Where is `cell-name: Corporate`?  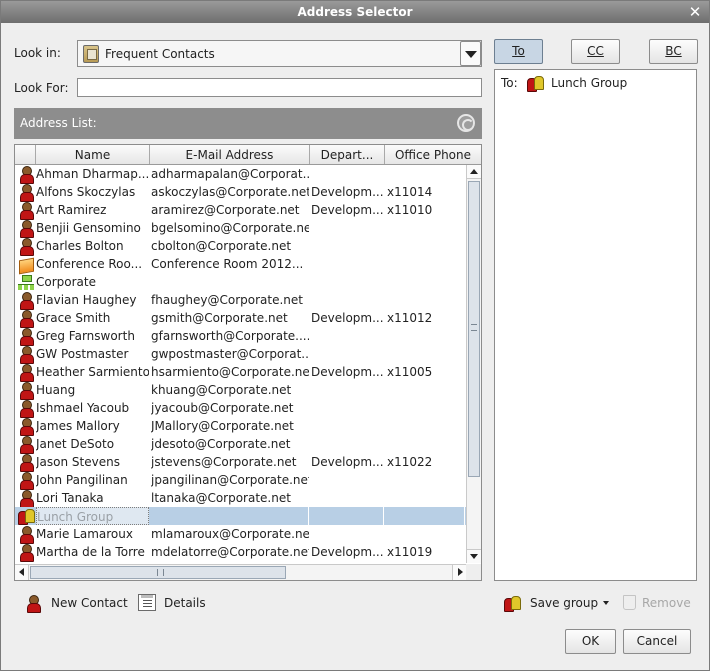 cell-name: Corporate is located at coordinates (66, 282).